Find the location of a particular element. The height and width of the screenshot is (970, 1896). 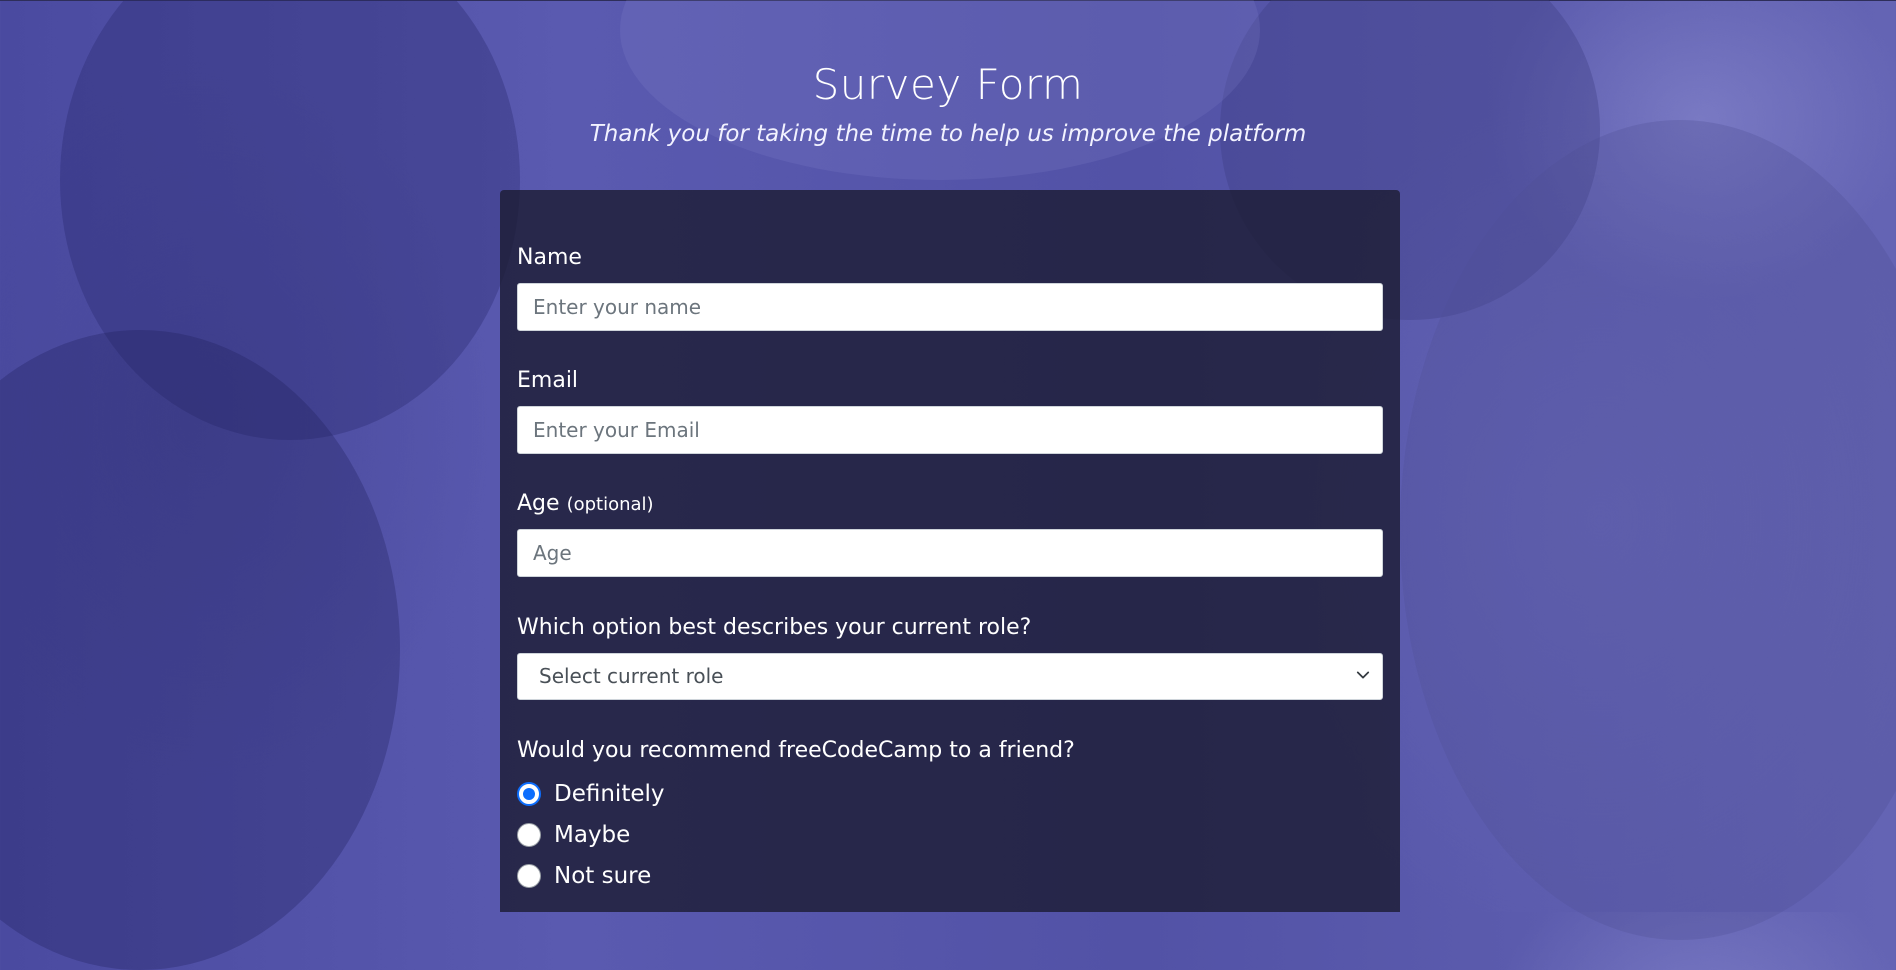

radio-option-maybe: Maybe is located at coordinates (573, 835).